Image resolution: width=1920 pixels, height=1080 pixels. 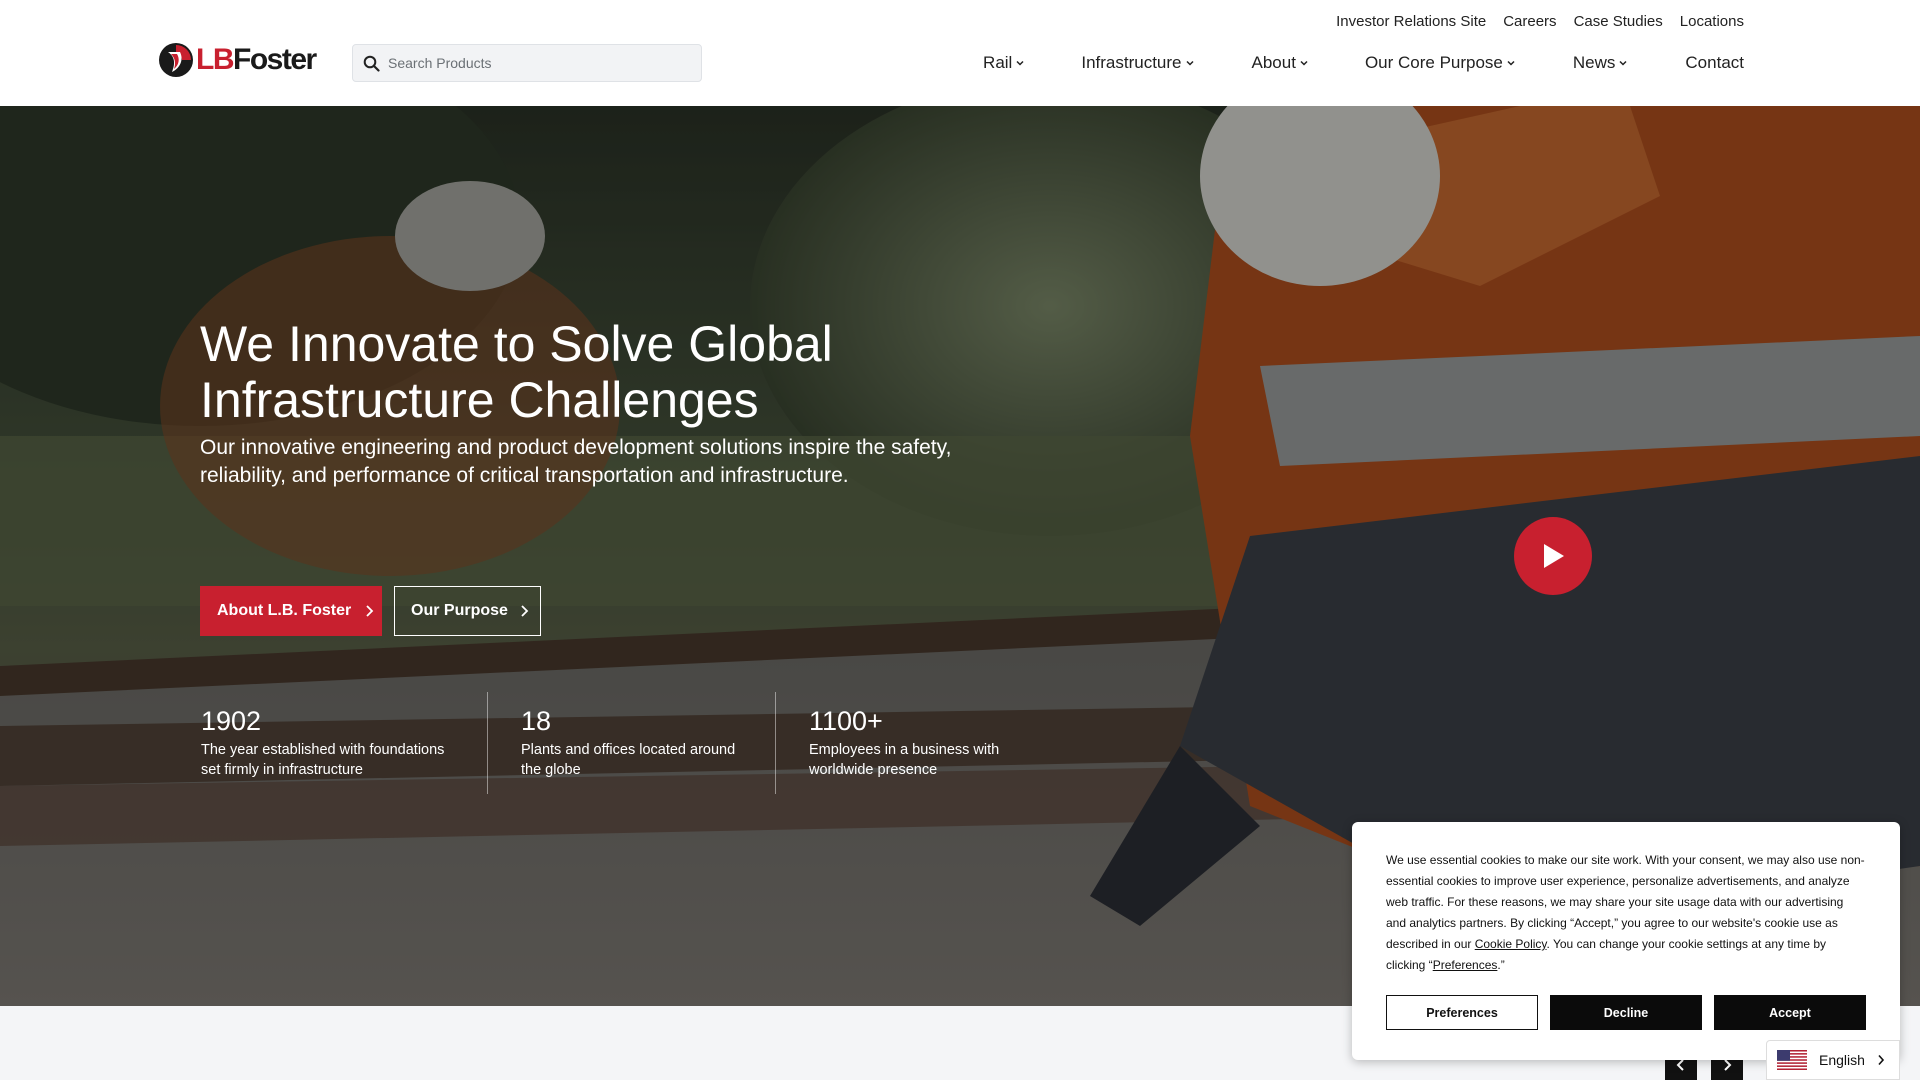 I want to click on nav-item-about: About, so click(x=1280, y=63).